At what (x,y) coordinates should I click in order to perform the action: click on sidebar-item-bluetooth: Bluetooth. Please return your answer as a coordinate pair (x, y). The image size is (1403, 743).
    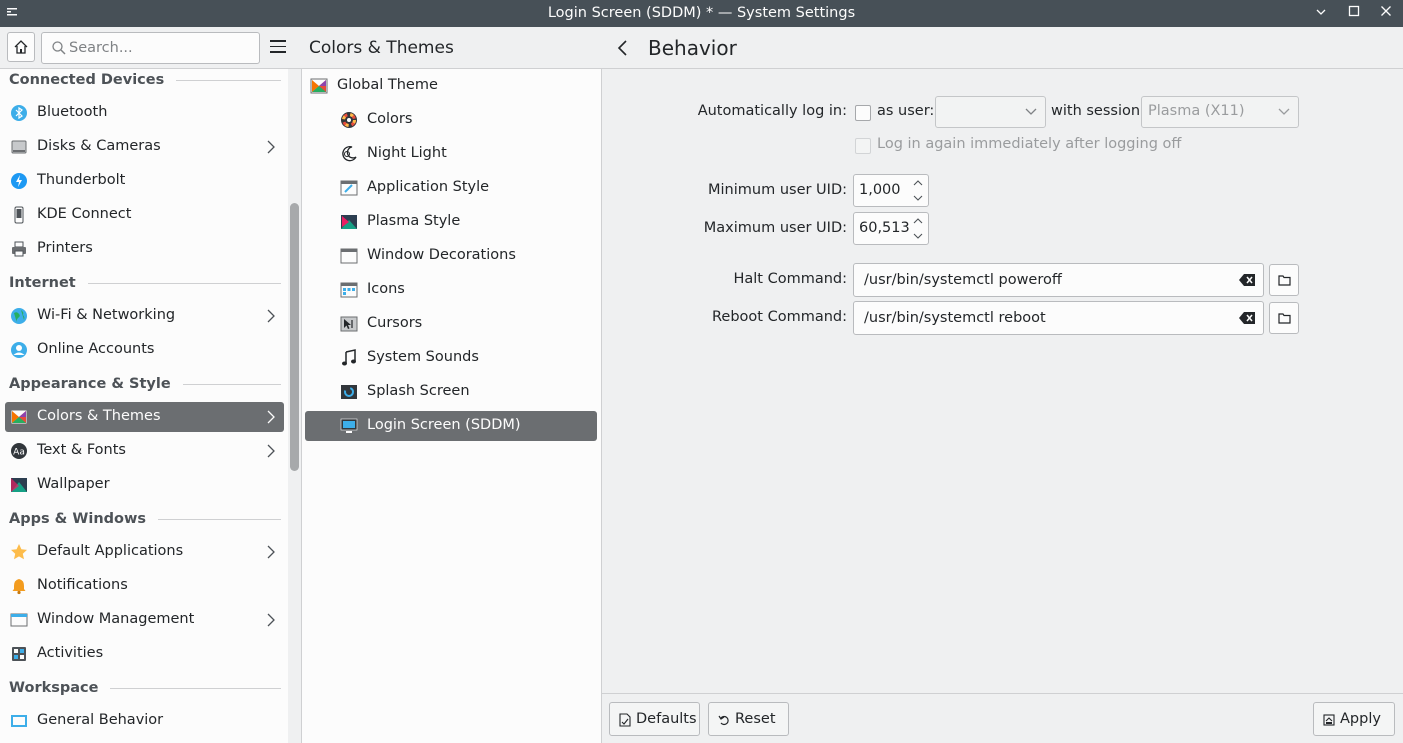
    Looking at the image, I should click on (144, 113).